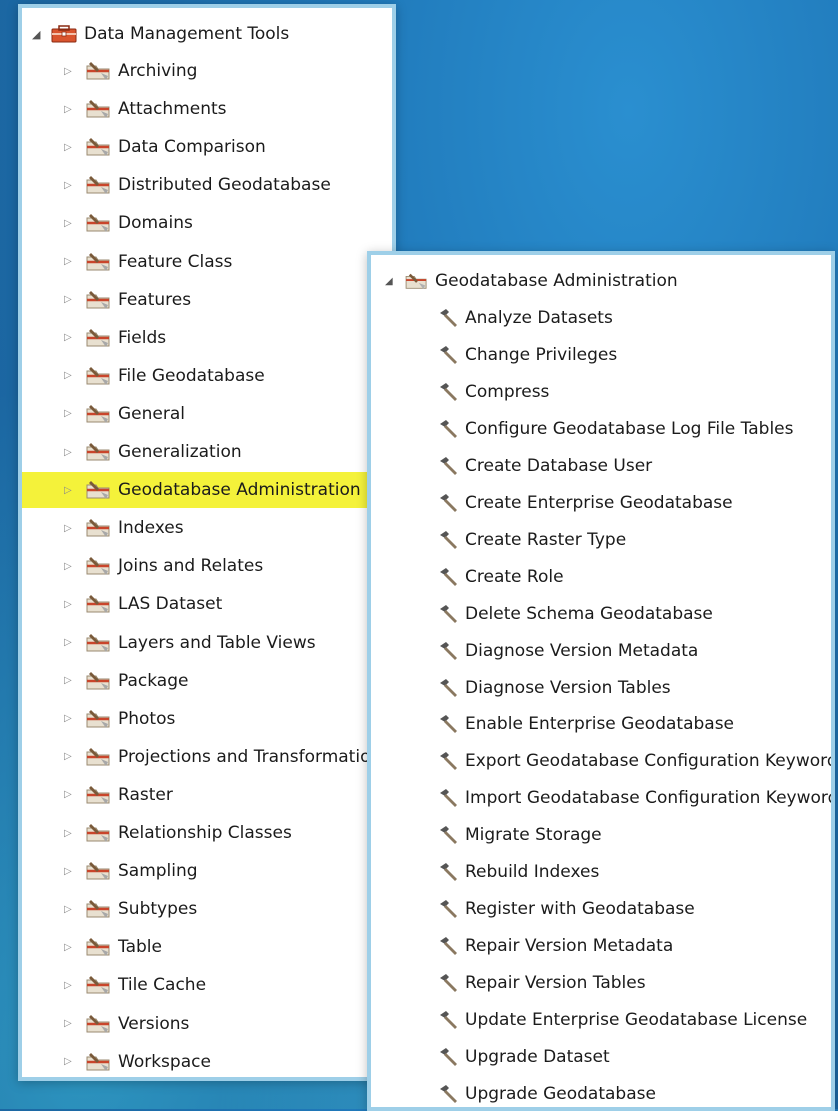 The height and width of the screenshot is (1111, 838). I want to click on tool-item: Upgrade Geodatabase, so click(601, 1092).